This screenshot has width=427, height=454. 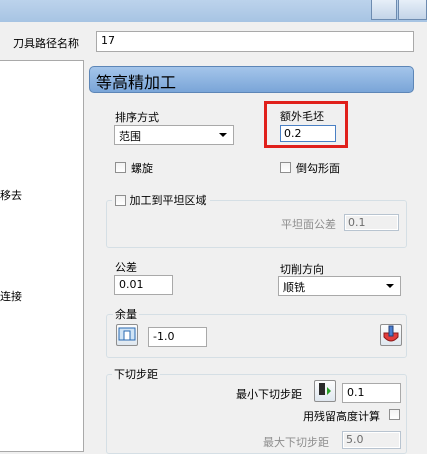 I want to click on scallop-checkbox, so click(x=394, y=414).